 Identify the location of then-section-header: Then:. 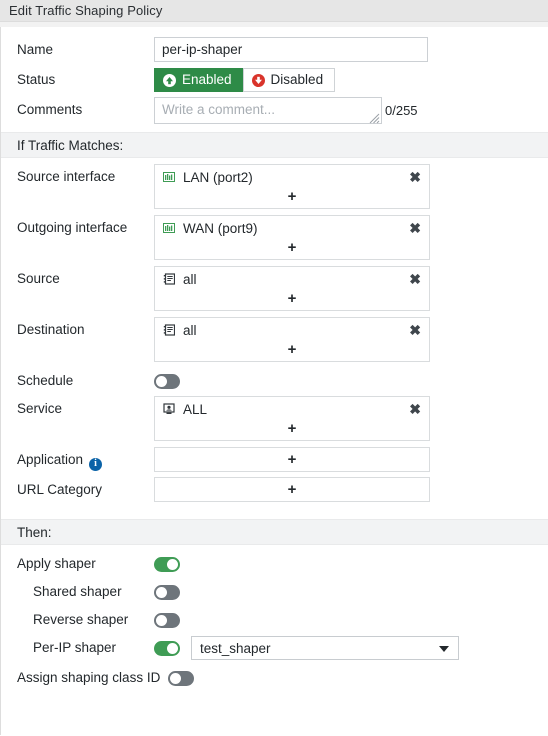
(274, 532).